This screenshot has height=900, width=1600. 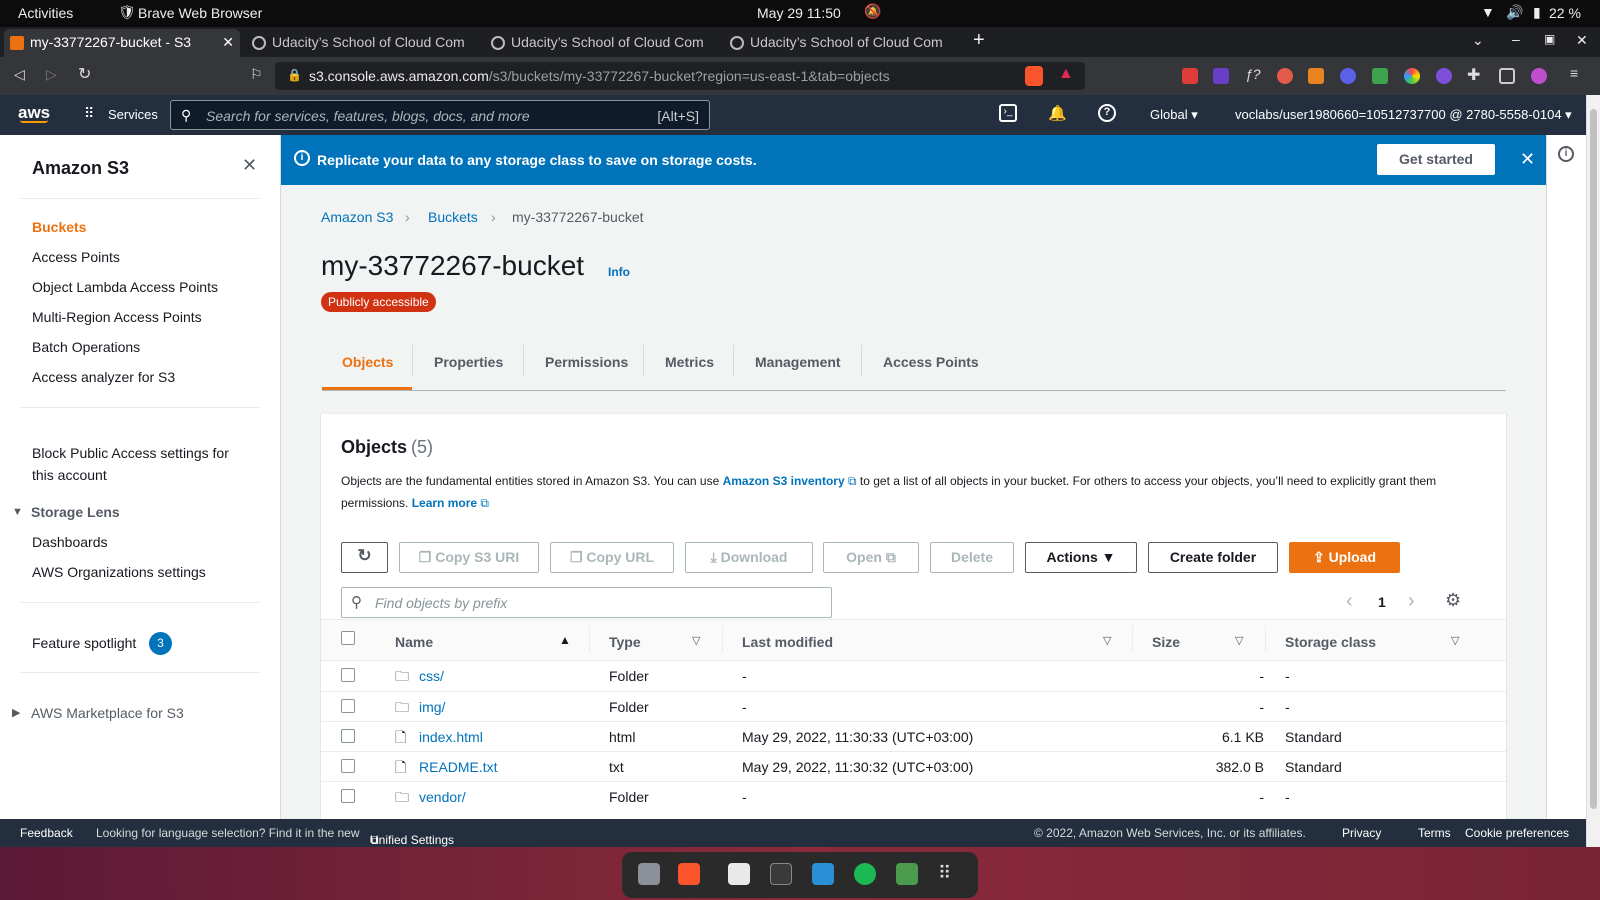 What do you see at coordinates (1221, 76) in the screenshot?
I see `extension-purple-icon` at bounding box center [1221, 76].